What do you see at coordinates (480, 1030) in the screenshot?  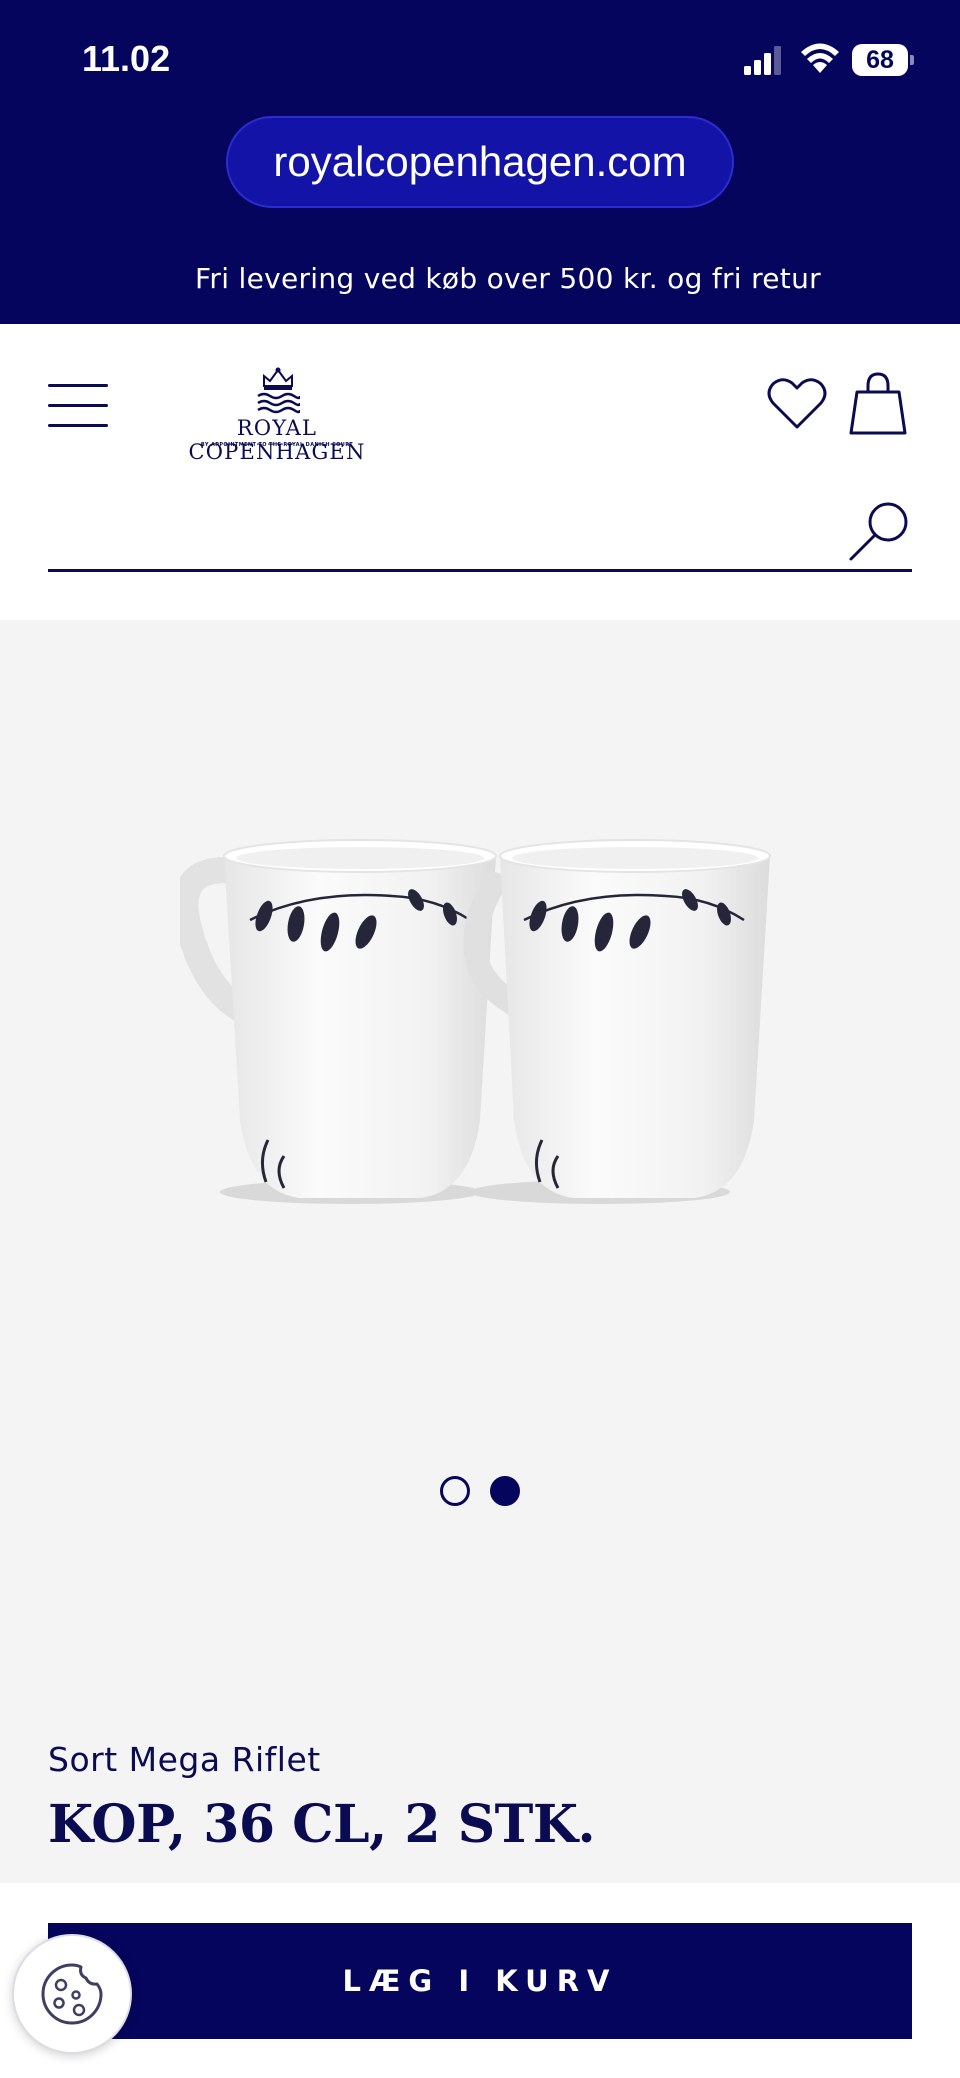 I see `product-image` at bounding box center [480, 1030].